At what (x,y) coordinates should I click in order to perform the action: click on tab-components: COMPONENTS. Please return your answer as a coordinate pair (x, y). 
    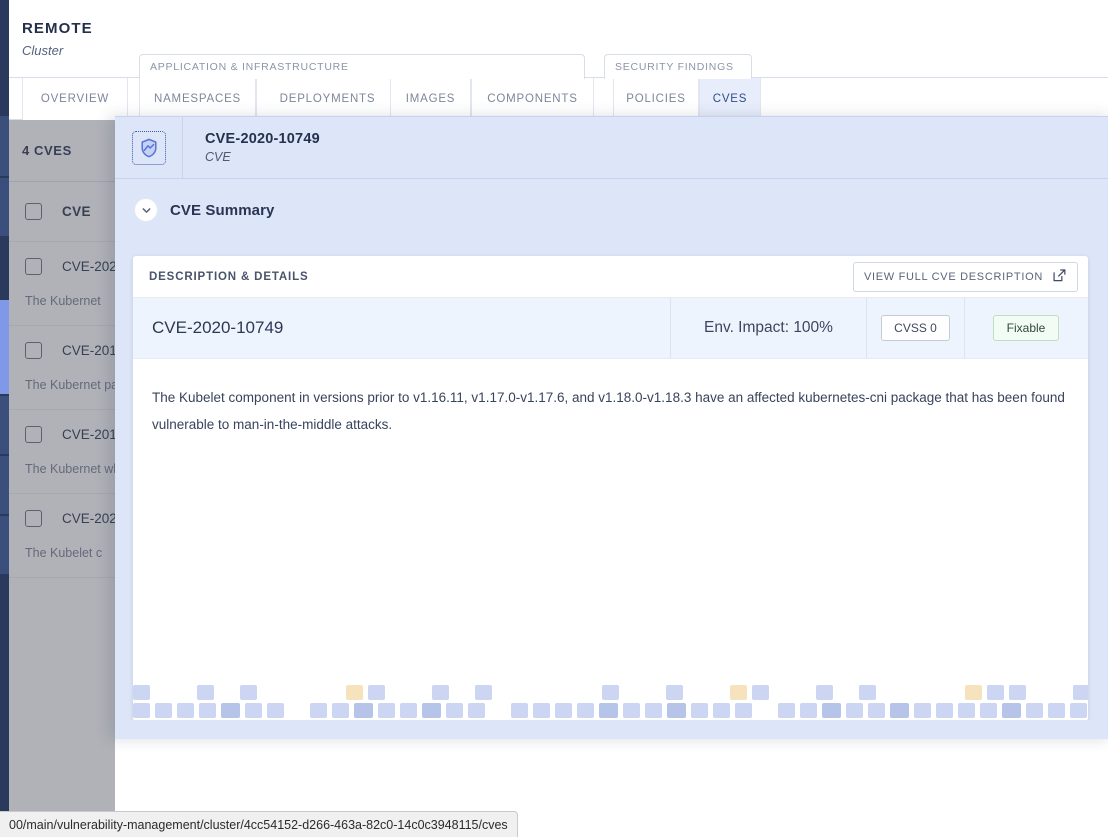
    Looking at the image, I should click on (532, 99).